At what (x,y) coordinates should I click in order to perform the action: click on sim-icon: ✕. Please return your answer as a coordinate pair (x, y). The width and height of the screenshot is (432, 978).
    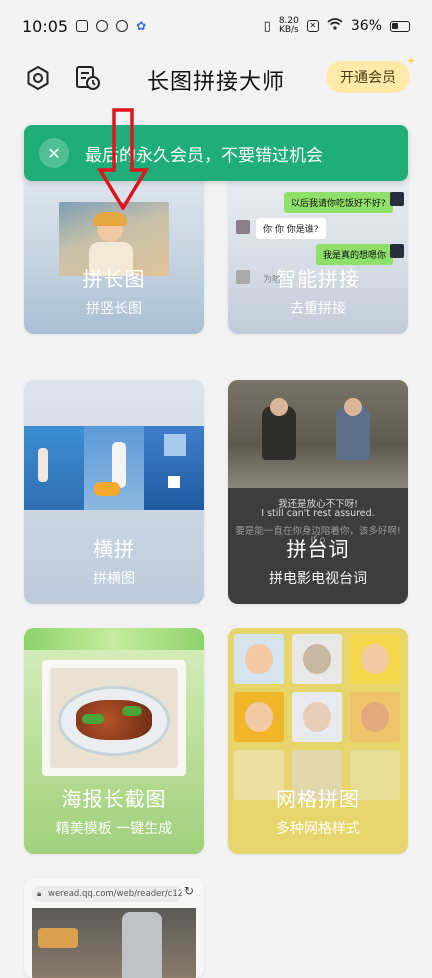
    Looking at the image, I should click on (312, 26).